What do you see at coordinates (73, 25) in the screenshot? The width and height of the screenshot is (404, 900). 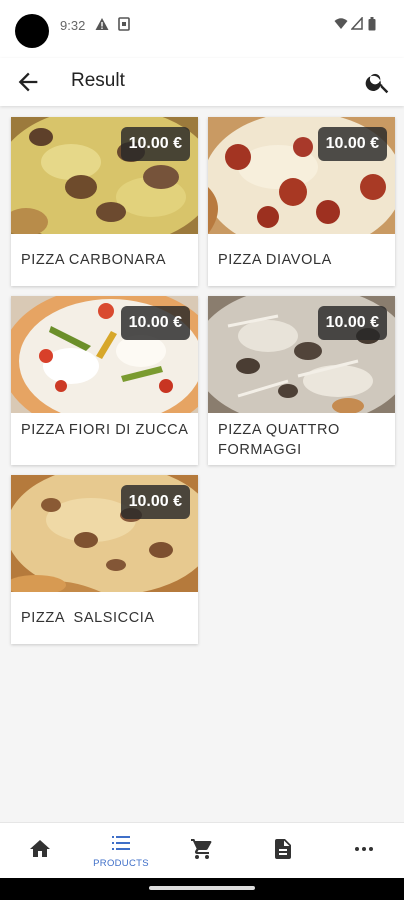 I see `status-time: 9:32` at bounding box center [73, 25].